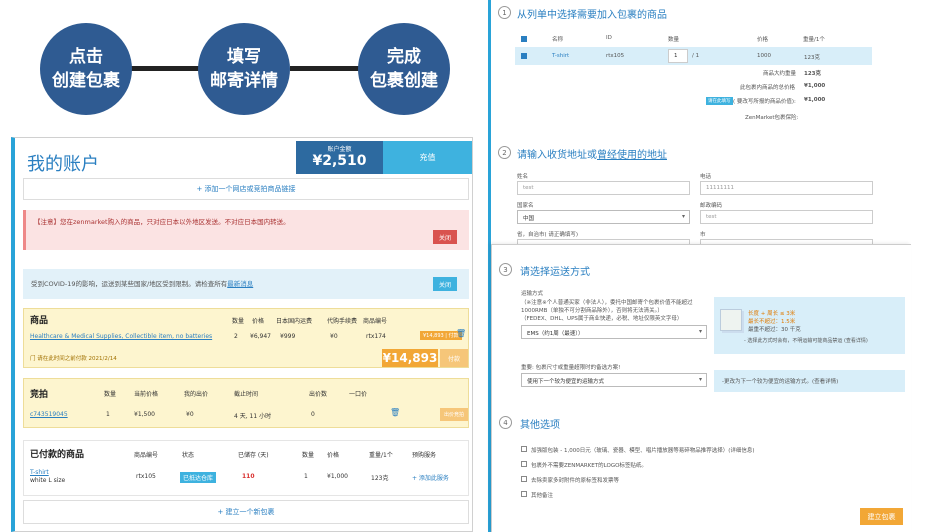  I want to click on step-3-circle: 完成 包裹创建, so click(404, 69).